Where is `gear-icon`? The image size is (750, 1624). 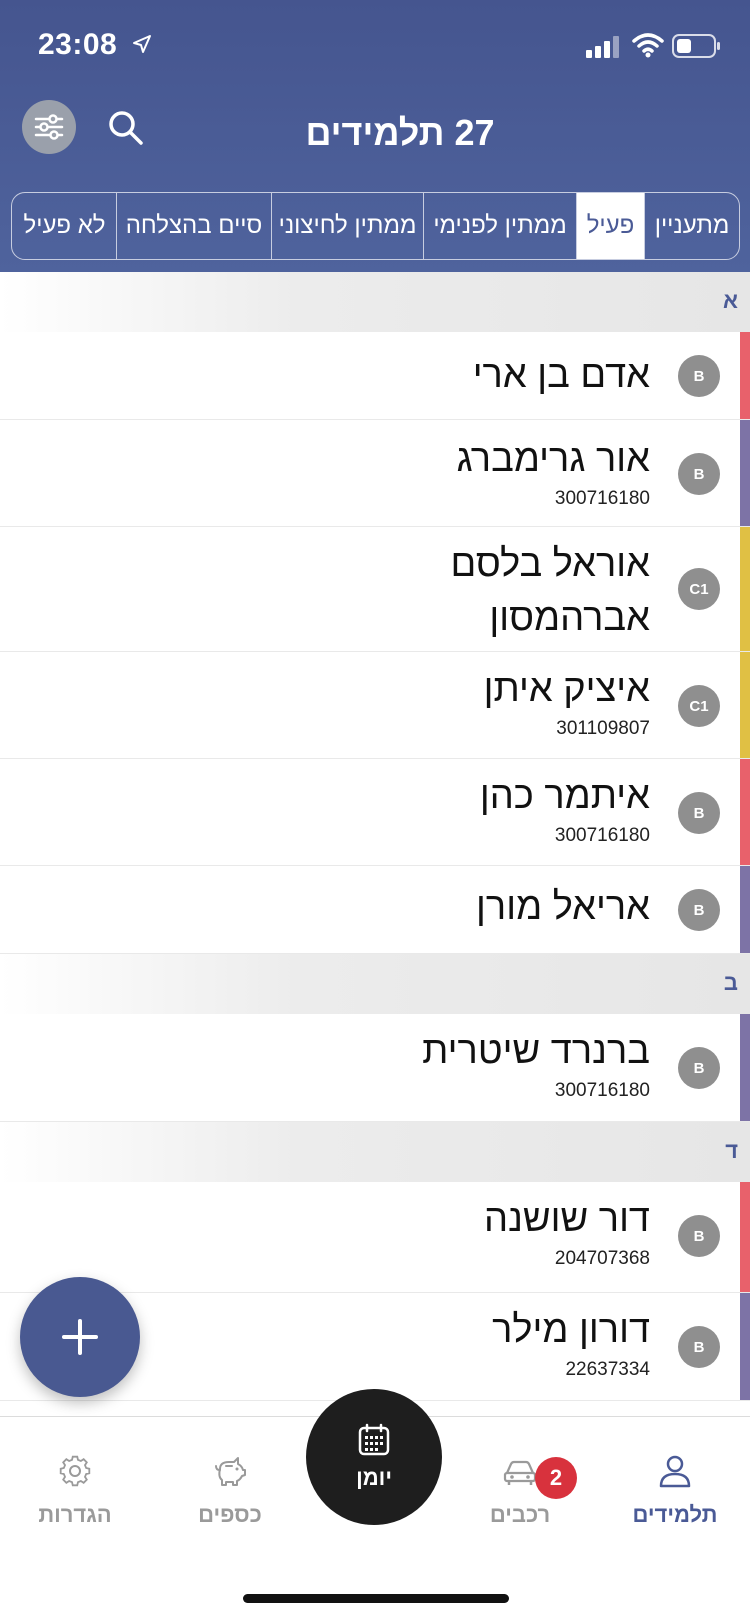
gear-icon is located at coordinates (75, 1471).